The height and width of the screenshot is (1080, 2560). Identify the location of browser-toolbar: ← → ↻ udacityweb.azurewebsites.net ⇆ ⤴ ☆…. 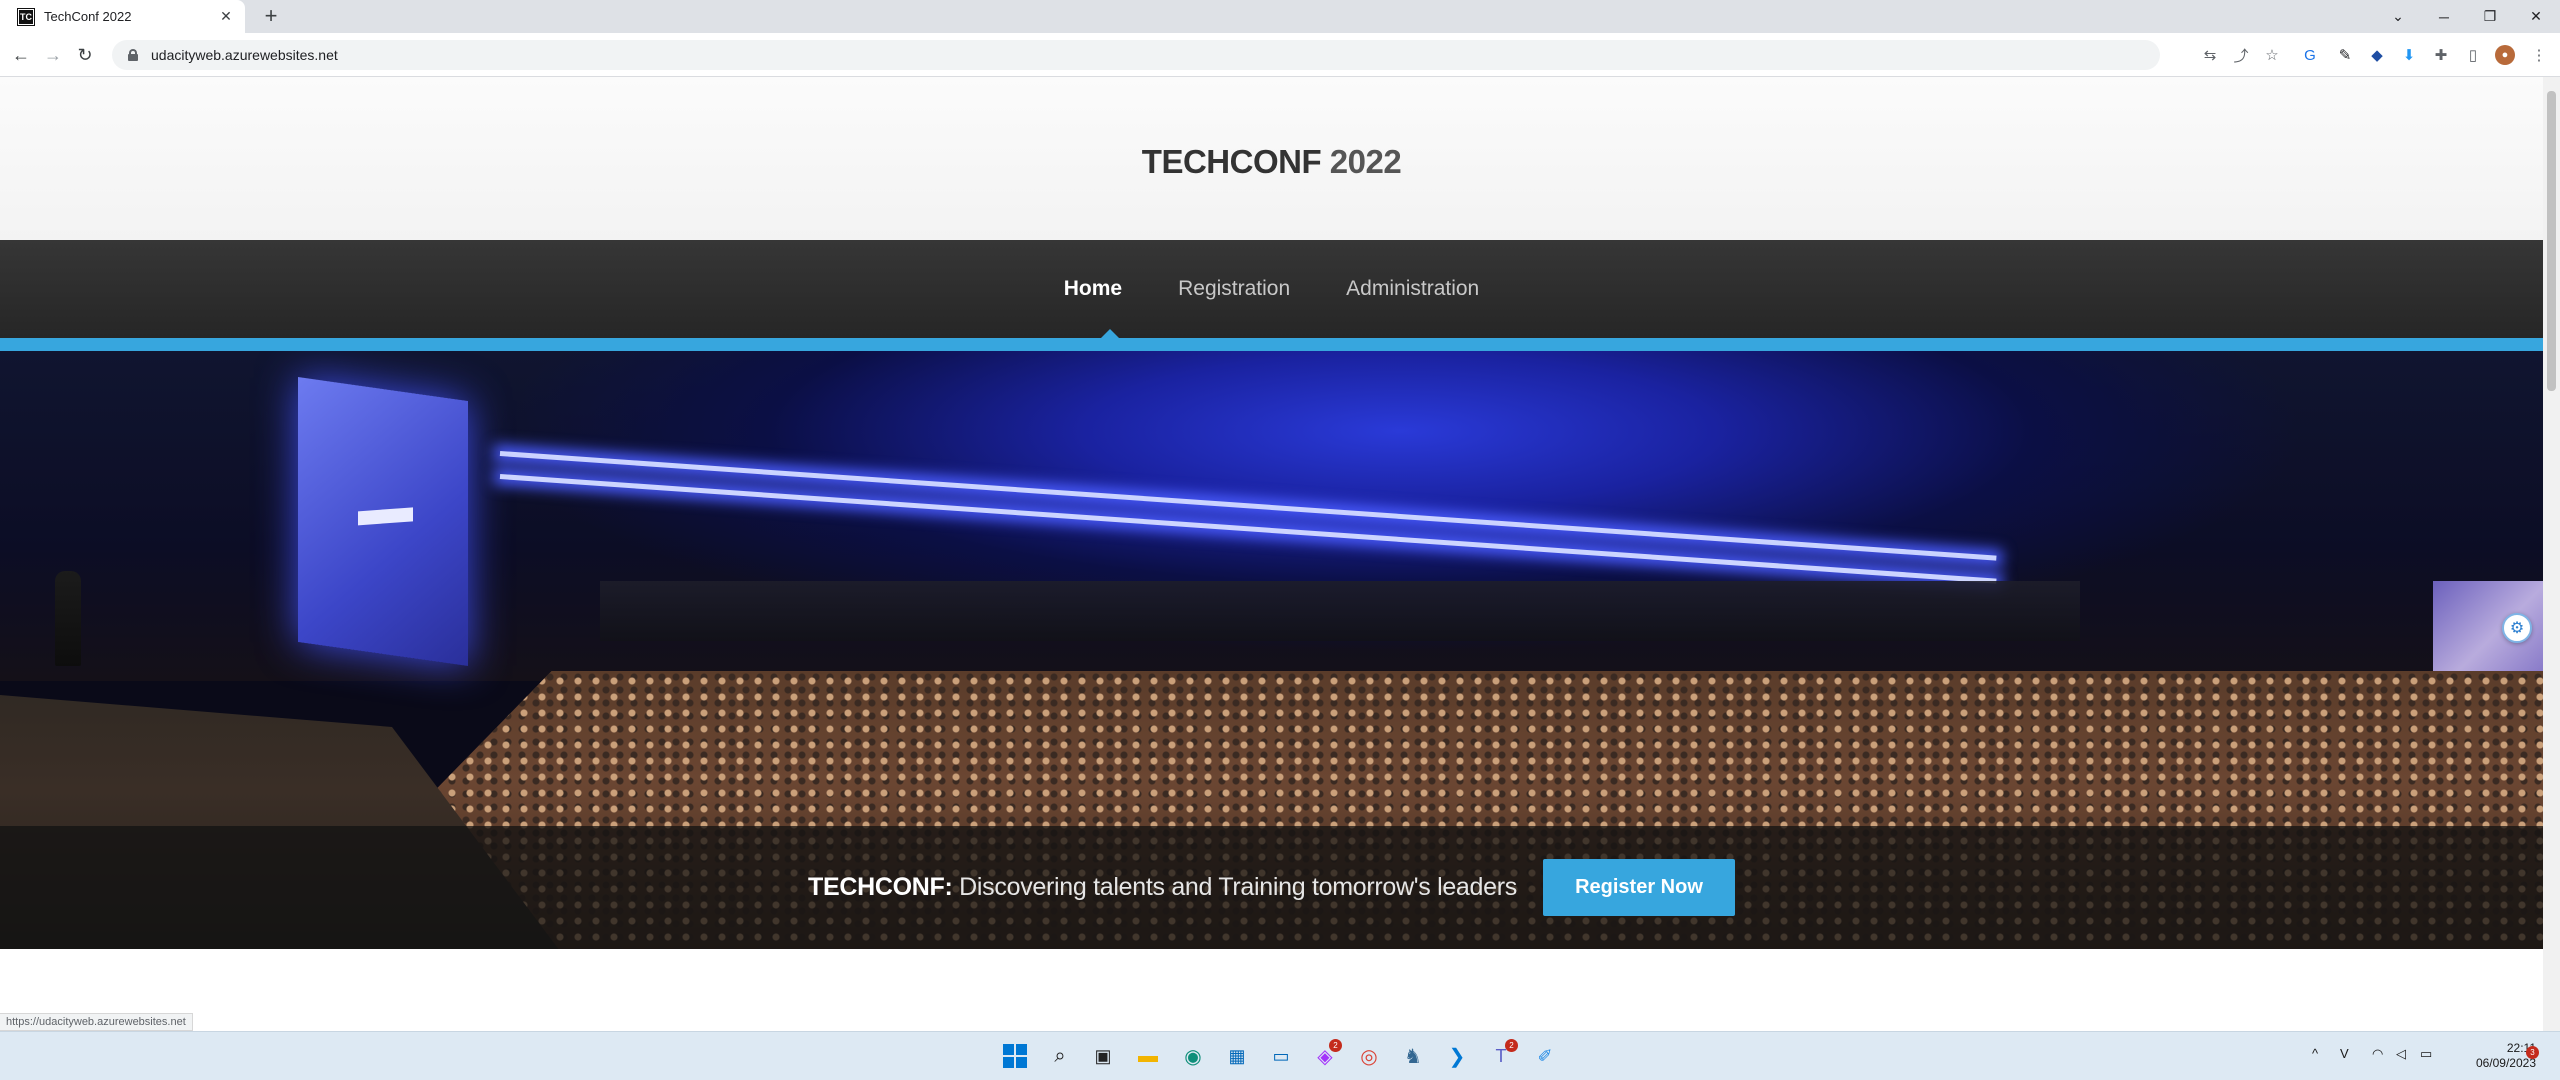
(1280, 55).